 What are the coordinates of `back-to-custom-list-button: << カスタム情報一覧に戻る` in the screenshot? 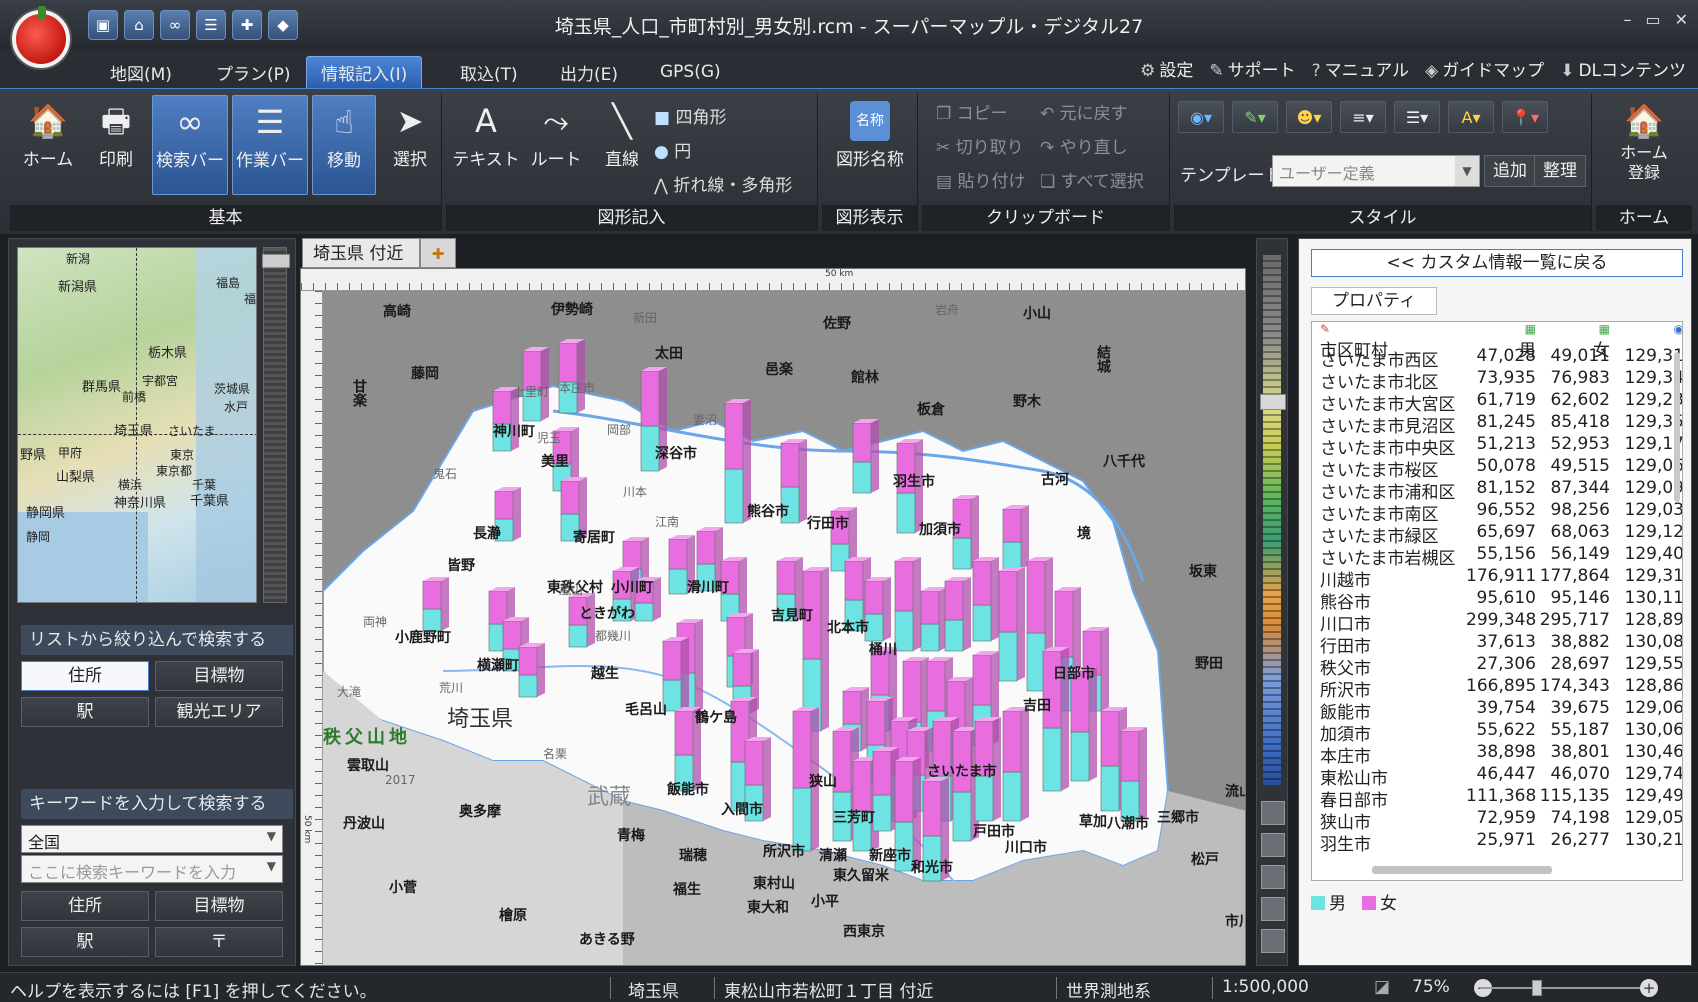 It's located at (1497, 263).